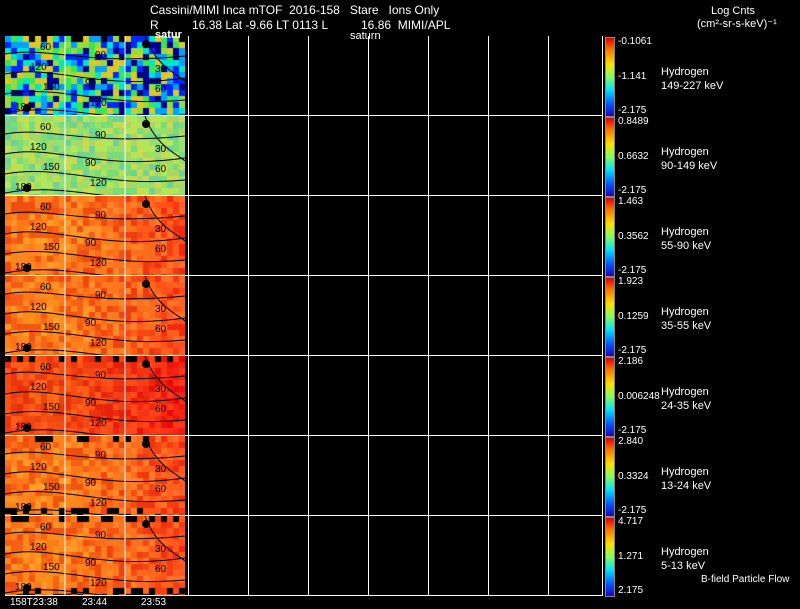 The height and width of the screenshot is (609, 800). What do you see at coordinates (633, 121) in the screenshot?
I see `colorbar-max-label: 0.8489` at bounding box center [633, 121].